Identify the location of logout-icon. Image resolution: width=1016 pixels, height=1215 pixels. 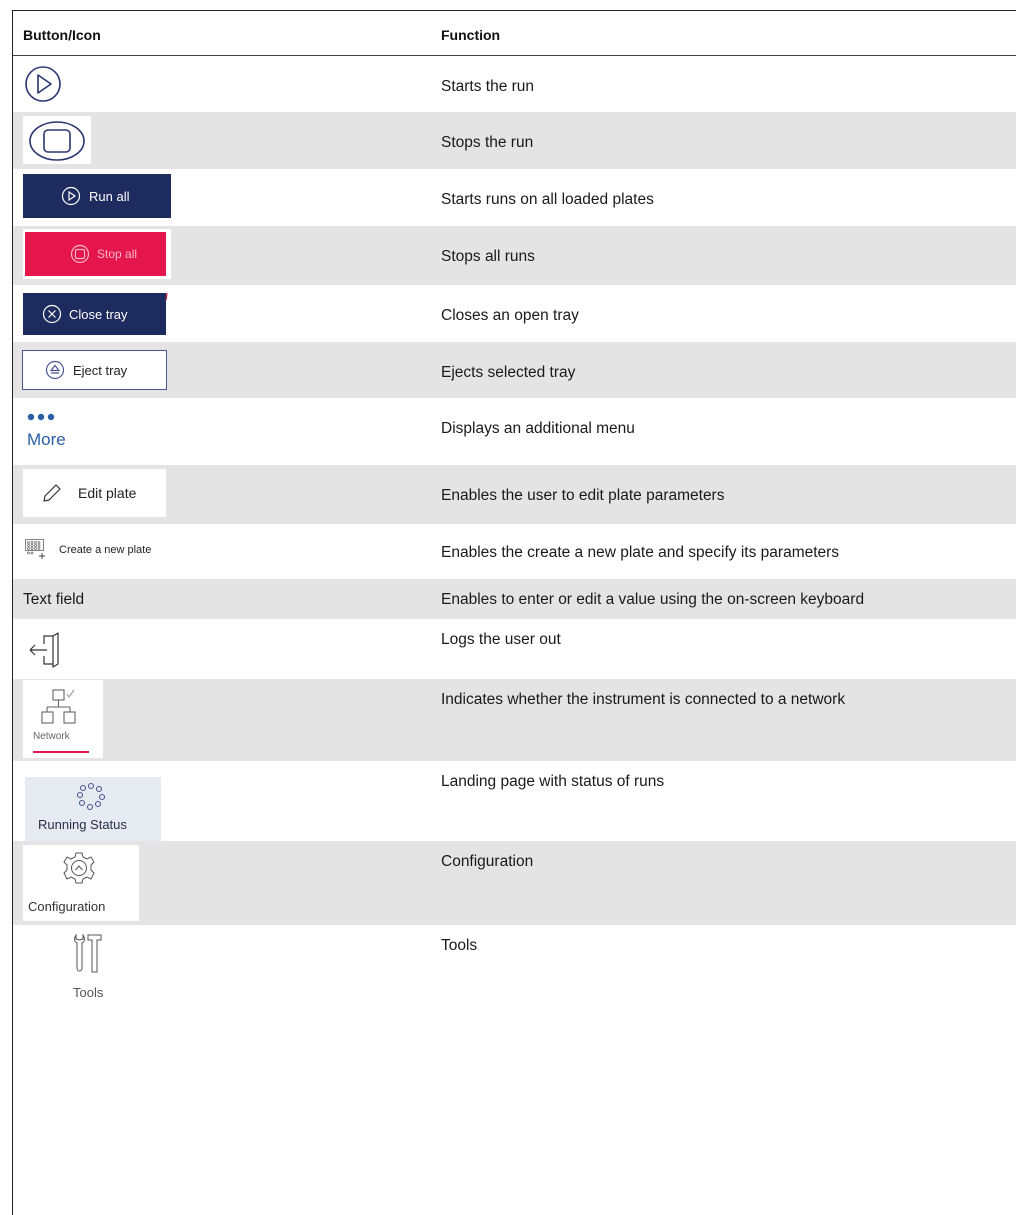
(47, 650).